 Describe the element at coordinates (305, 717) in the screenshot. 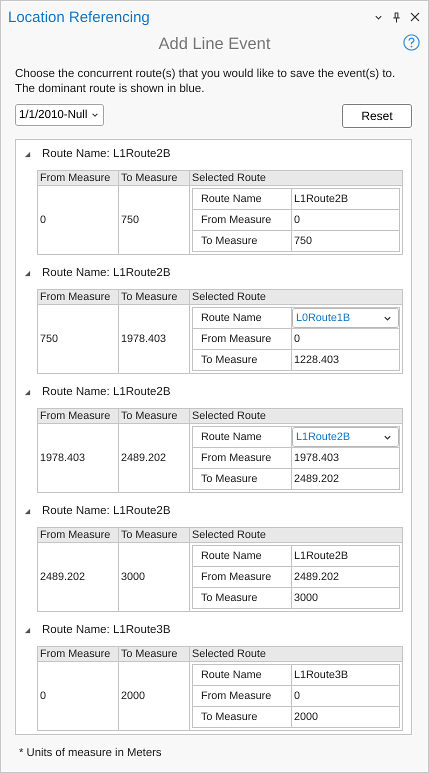

I see `field-value: 2000` at that location.